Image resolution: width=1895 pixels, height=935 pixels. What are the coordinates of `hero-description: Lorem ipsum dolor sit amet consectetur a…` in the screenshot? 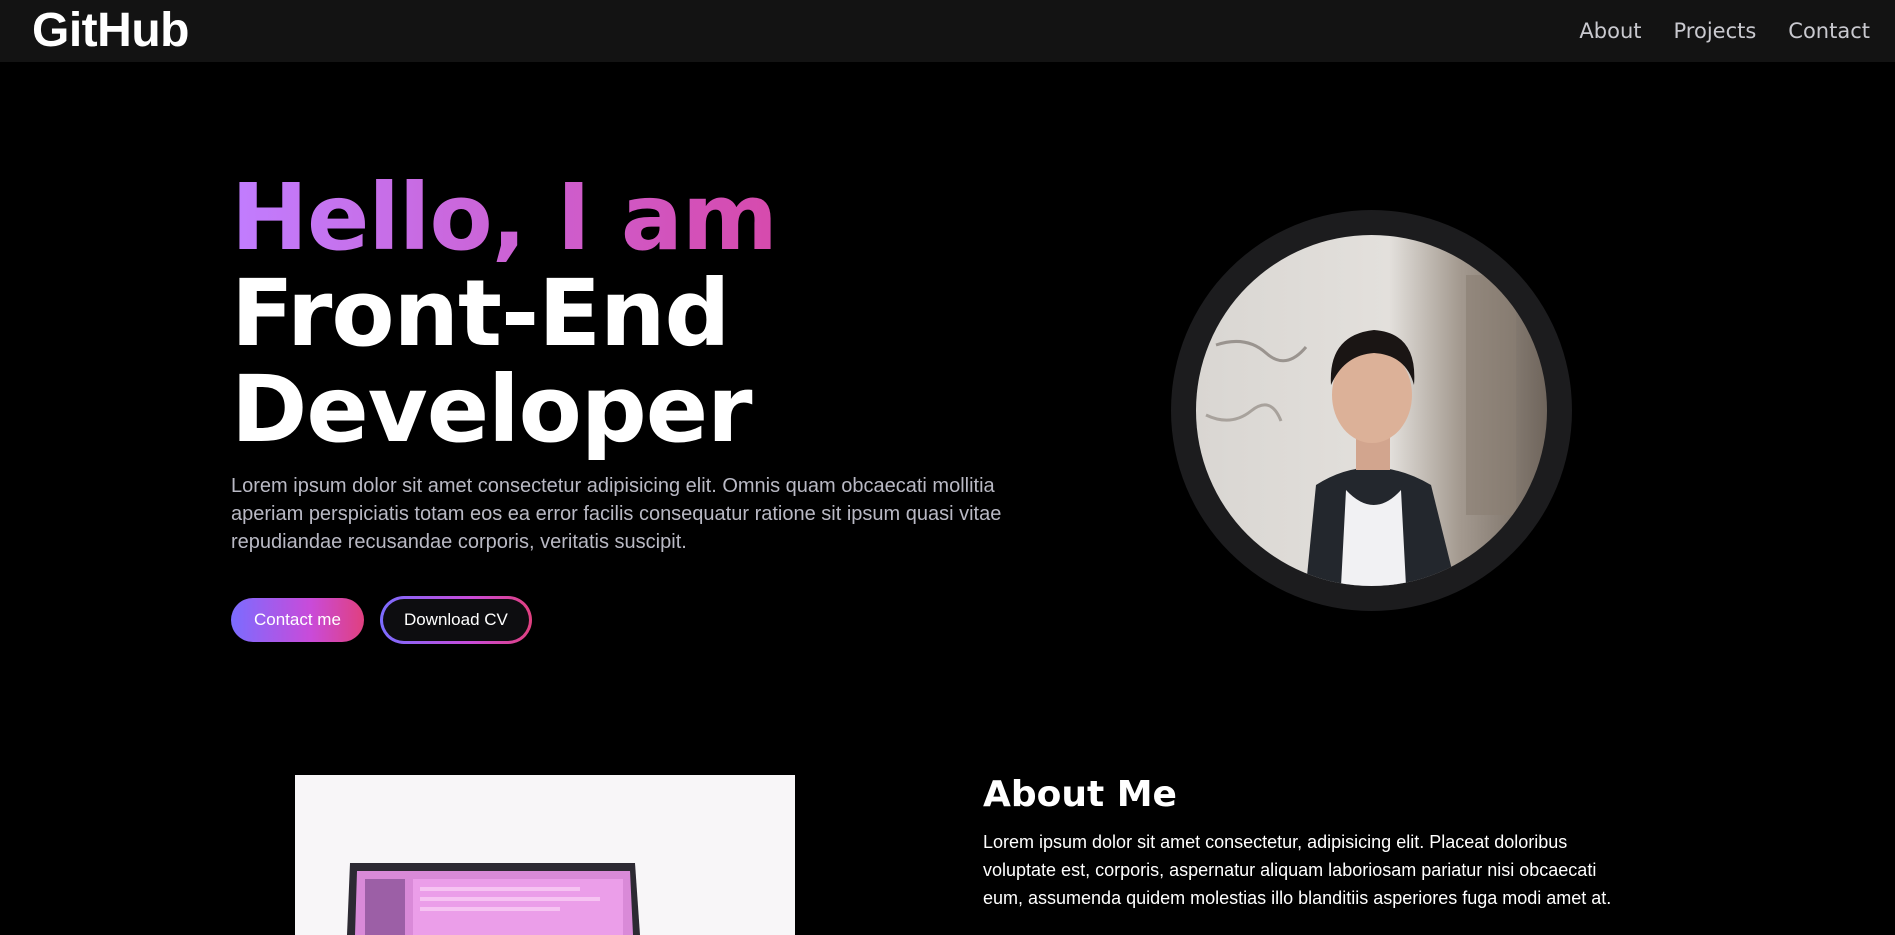 It's located at (616, 514).